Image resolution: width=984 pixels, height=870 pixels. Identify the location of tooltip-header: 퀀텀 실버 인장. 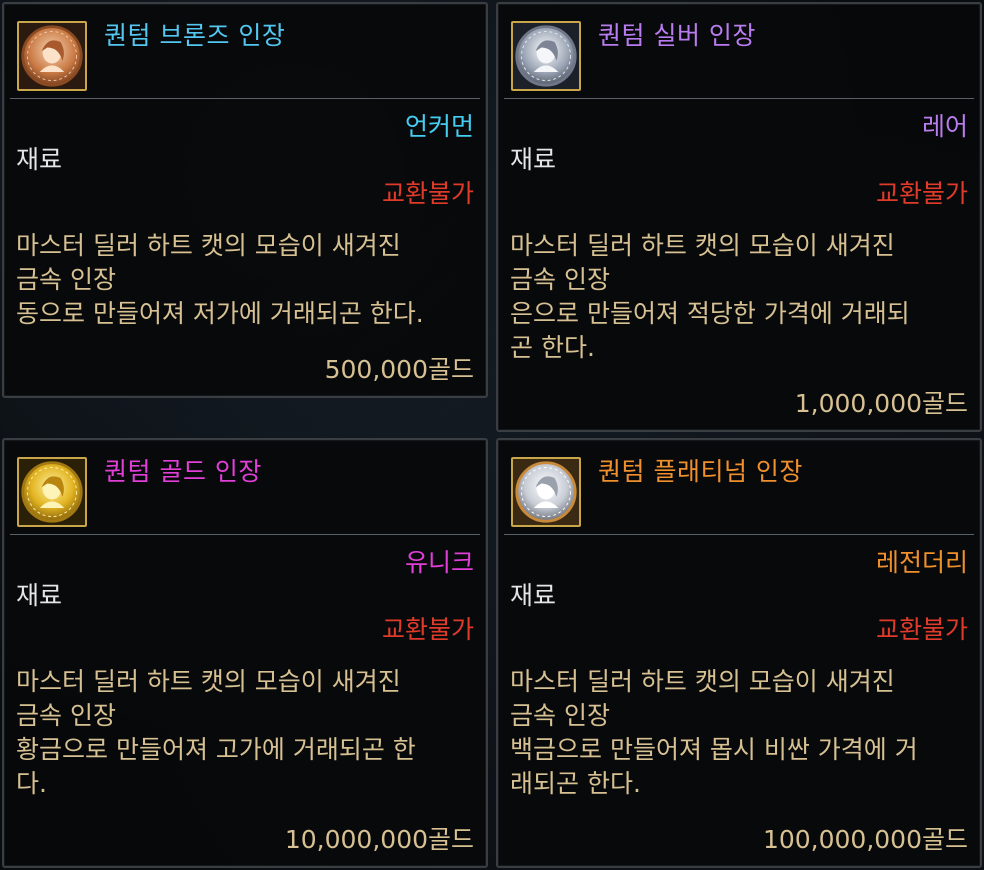
(739, 49).